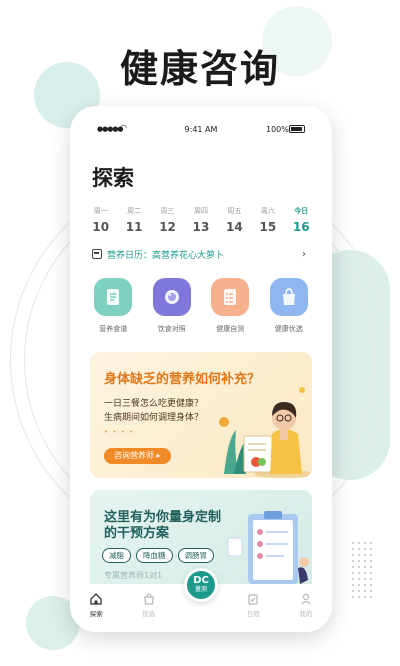 Image resolution: width=400 pixels, height=666 pixels. What do you see at coordinates (277, 129) in the screenshot?
I see `battery-percent: 100%` at bounding box center [277, 129].